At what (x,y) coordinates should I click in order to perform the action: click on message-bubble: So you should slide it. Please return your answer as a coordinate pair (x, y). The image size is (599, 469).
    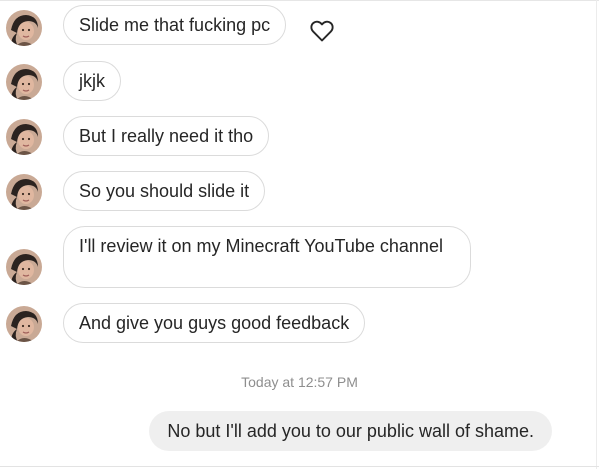
    Looking at the image, I should click on (164, 191).